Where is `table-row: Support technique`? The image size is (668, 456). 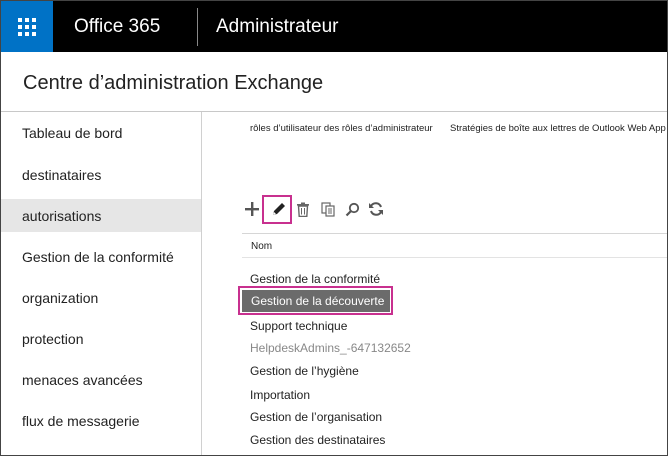 table-row: Support technique is located at coordinates (298, 326).